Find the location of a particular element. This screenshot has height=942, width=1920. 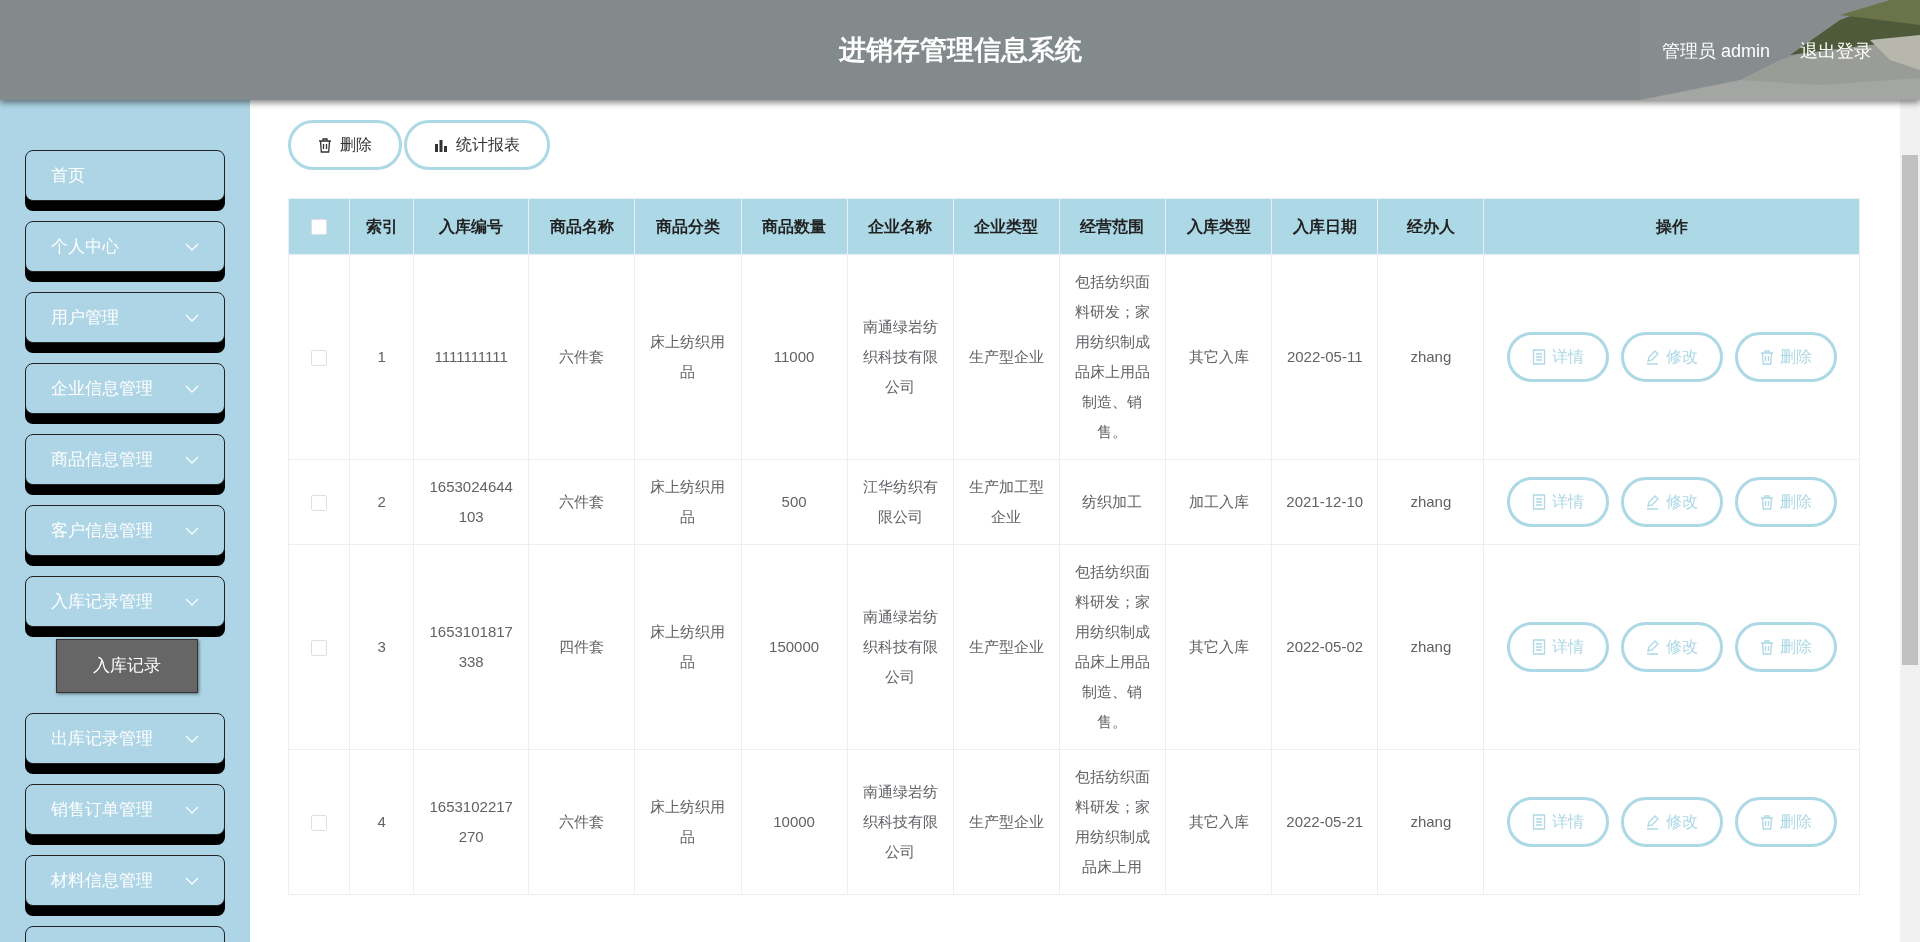

table-cell: 500 is located at coordinates (794, 501).